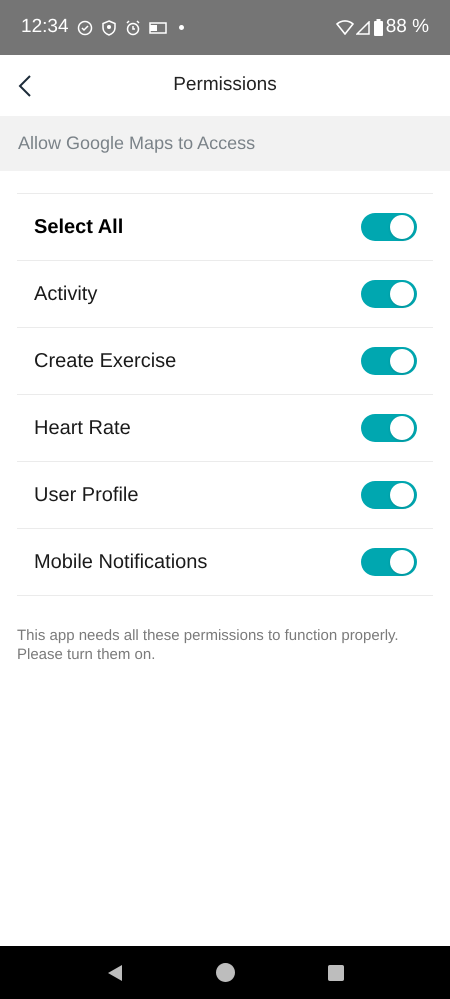 The height and width of the screenshot is (999, 450). Describe the element at coordinates (225, 85) in the screenshot. I see `page-title: Permissions` at that location.